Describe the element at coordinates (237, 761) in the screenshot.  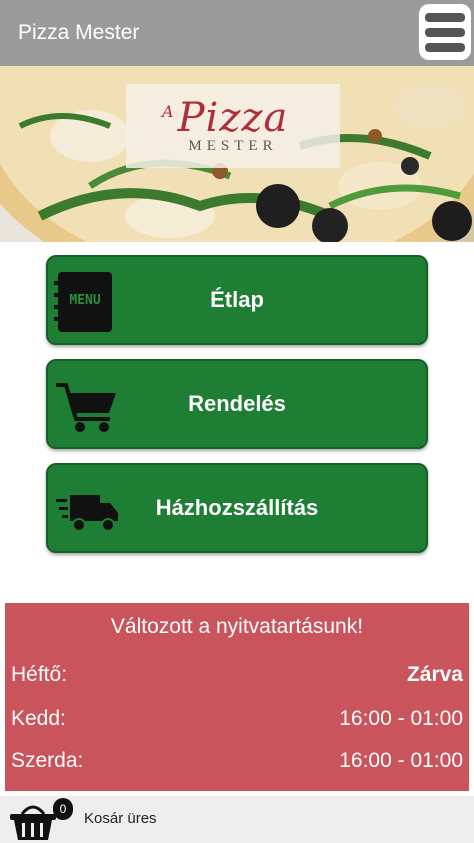
I see `hours-row: Szerda: 16:00 - 01:00` at that location.